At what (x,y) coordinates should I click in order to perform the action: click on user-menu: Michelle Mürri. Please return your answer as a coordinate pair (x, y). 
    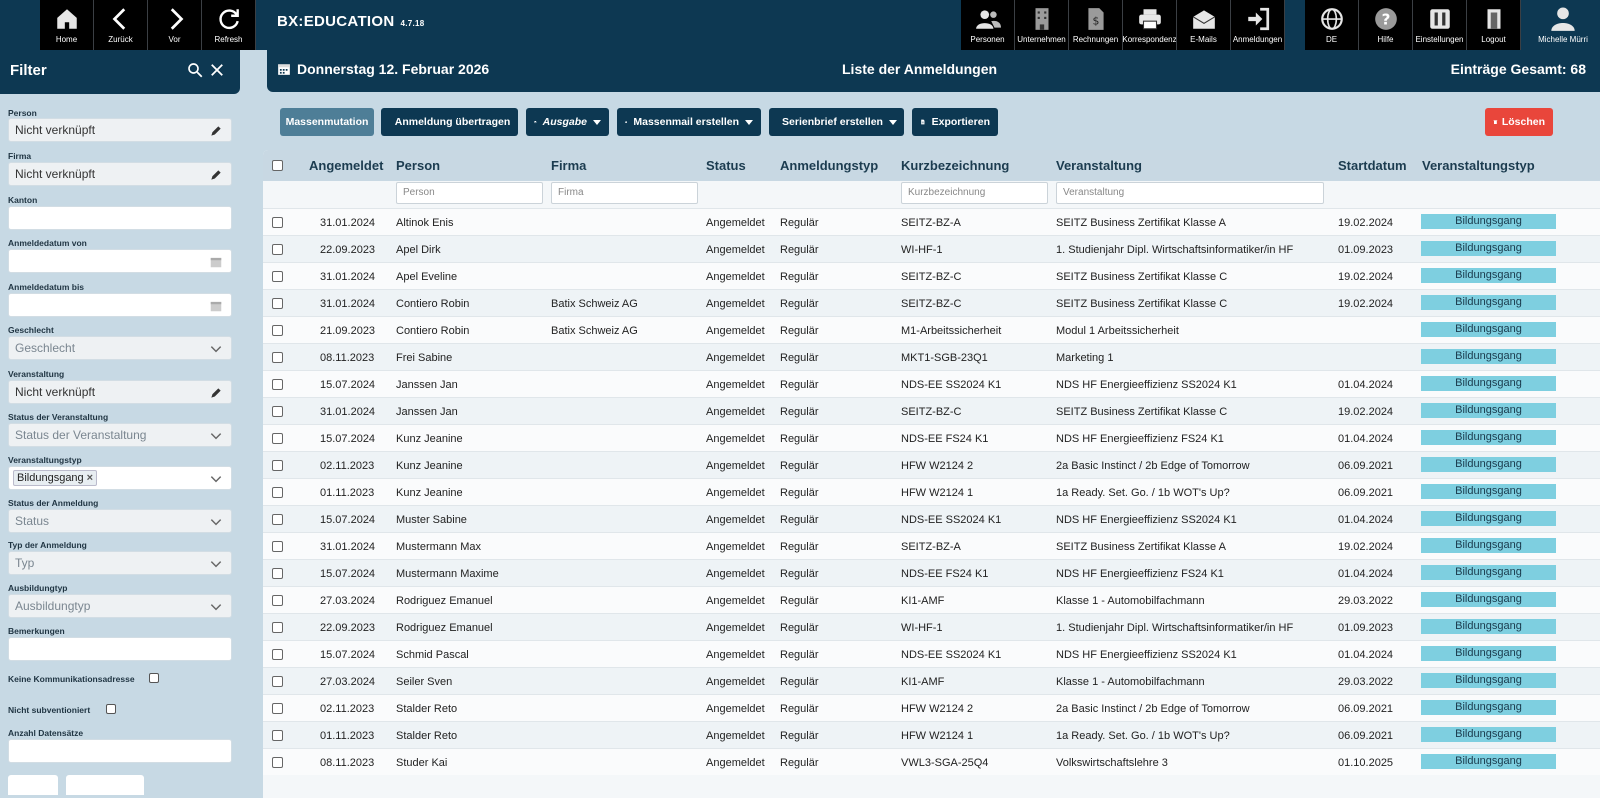
    Looking at the image, I should click on (1563, 25).